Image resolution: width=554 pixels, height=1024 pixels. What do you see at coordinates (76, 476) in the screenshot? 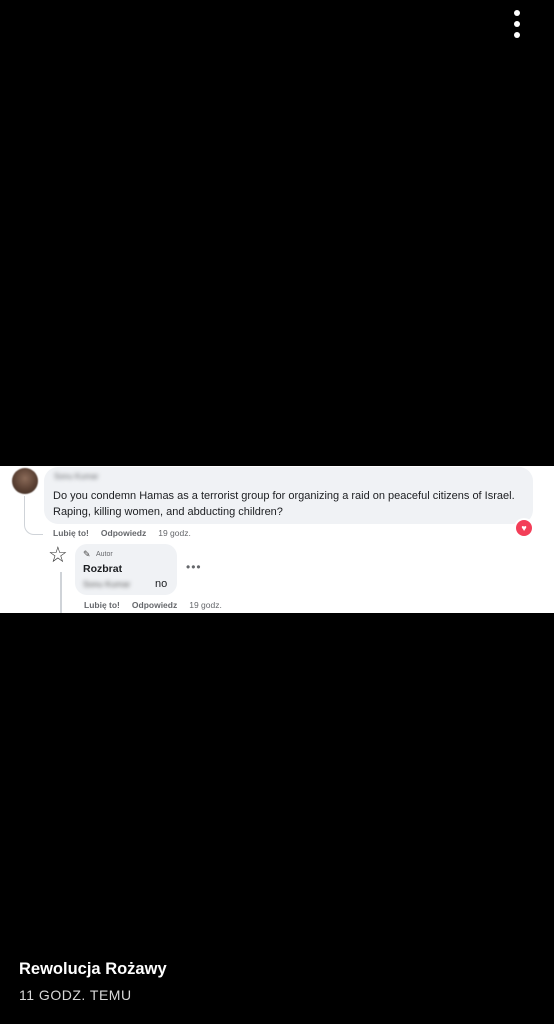
I see `comment-author-blurred: Sonu Kumar` at bounding box center [76, 476].